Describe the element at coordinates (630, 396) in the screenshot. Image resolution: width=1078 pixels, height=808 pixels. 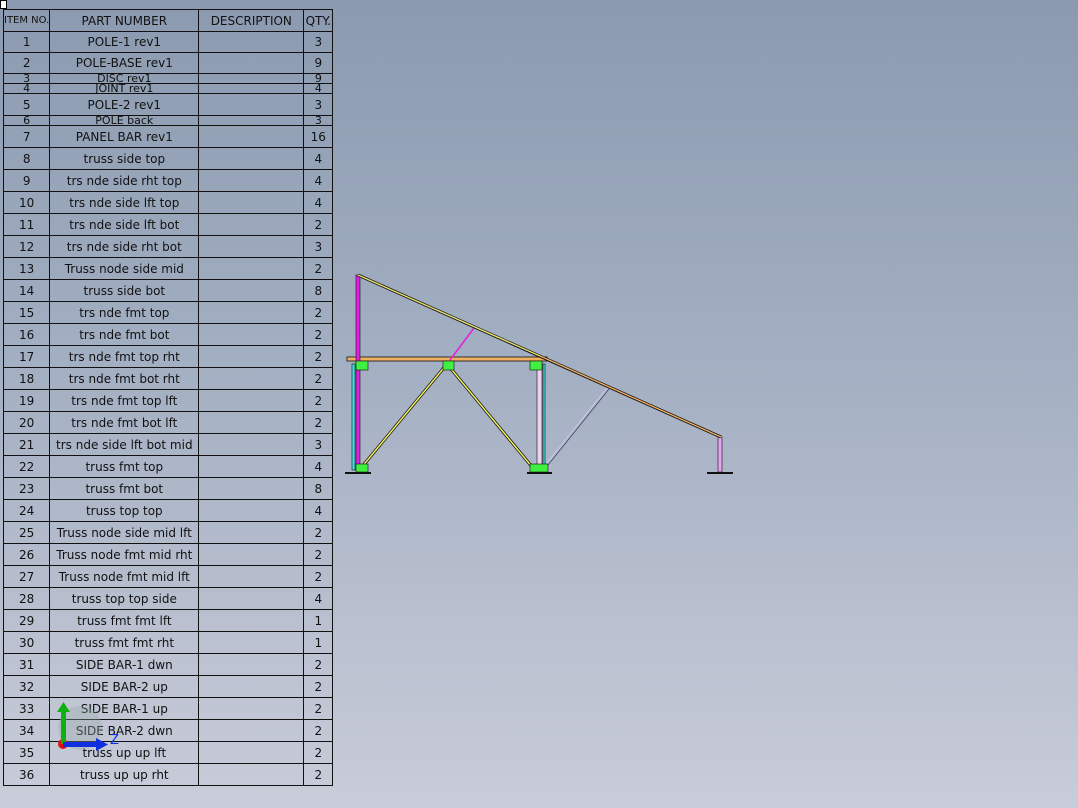
I see `rafter-lower` at that location.